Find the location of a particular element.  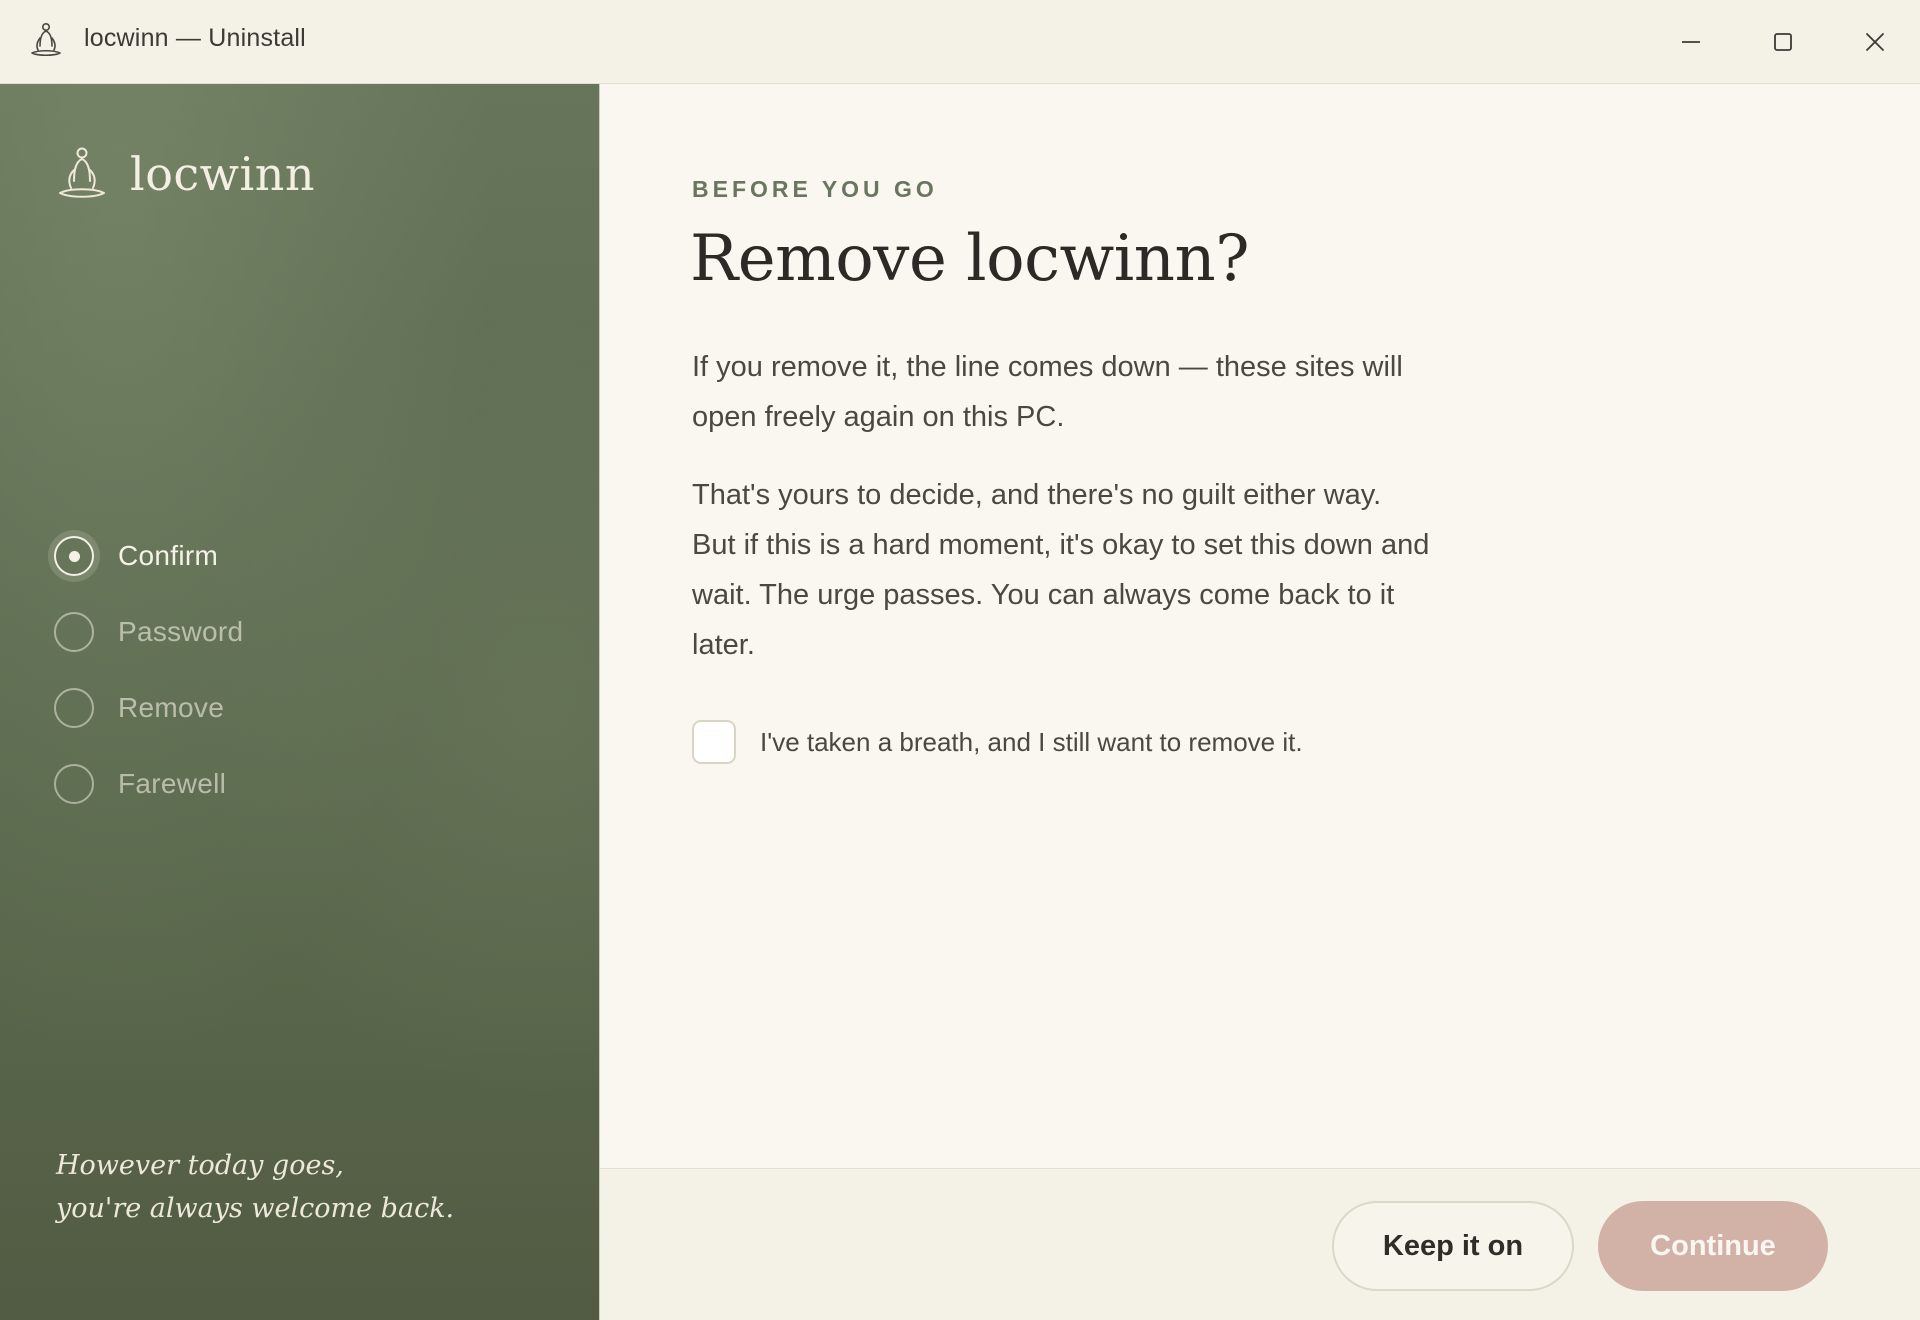

close-icon is located at coordinates (1875, 42).